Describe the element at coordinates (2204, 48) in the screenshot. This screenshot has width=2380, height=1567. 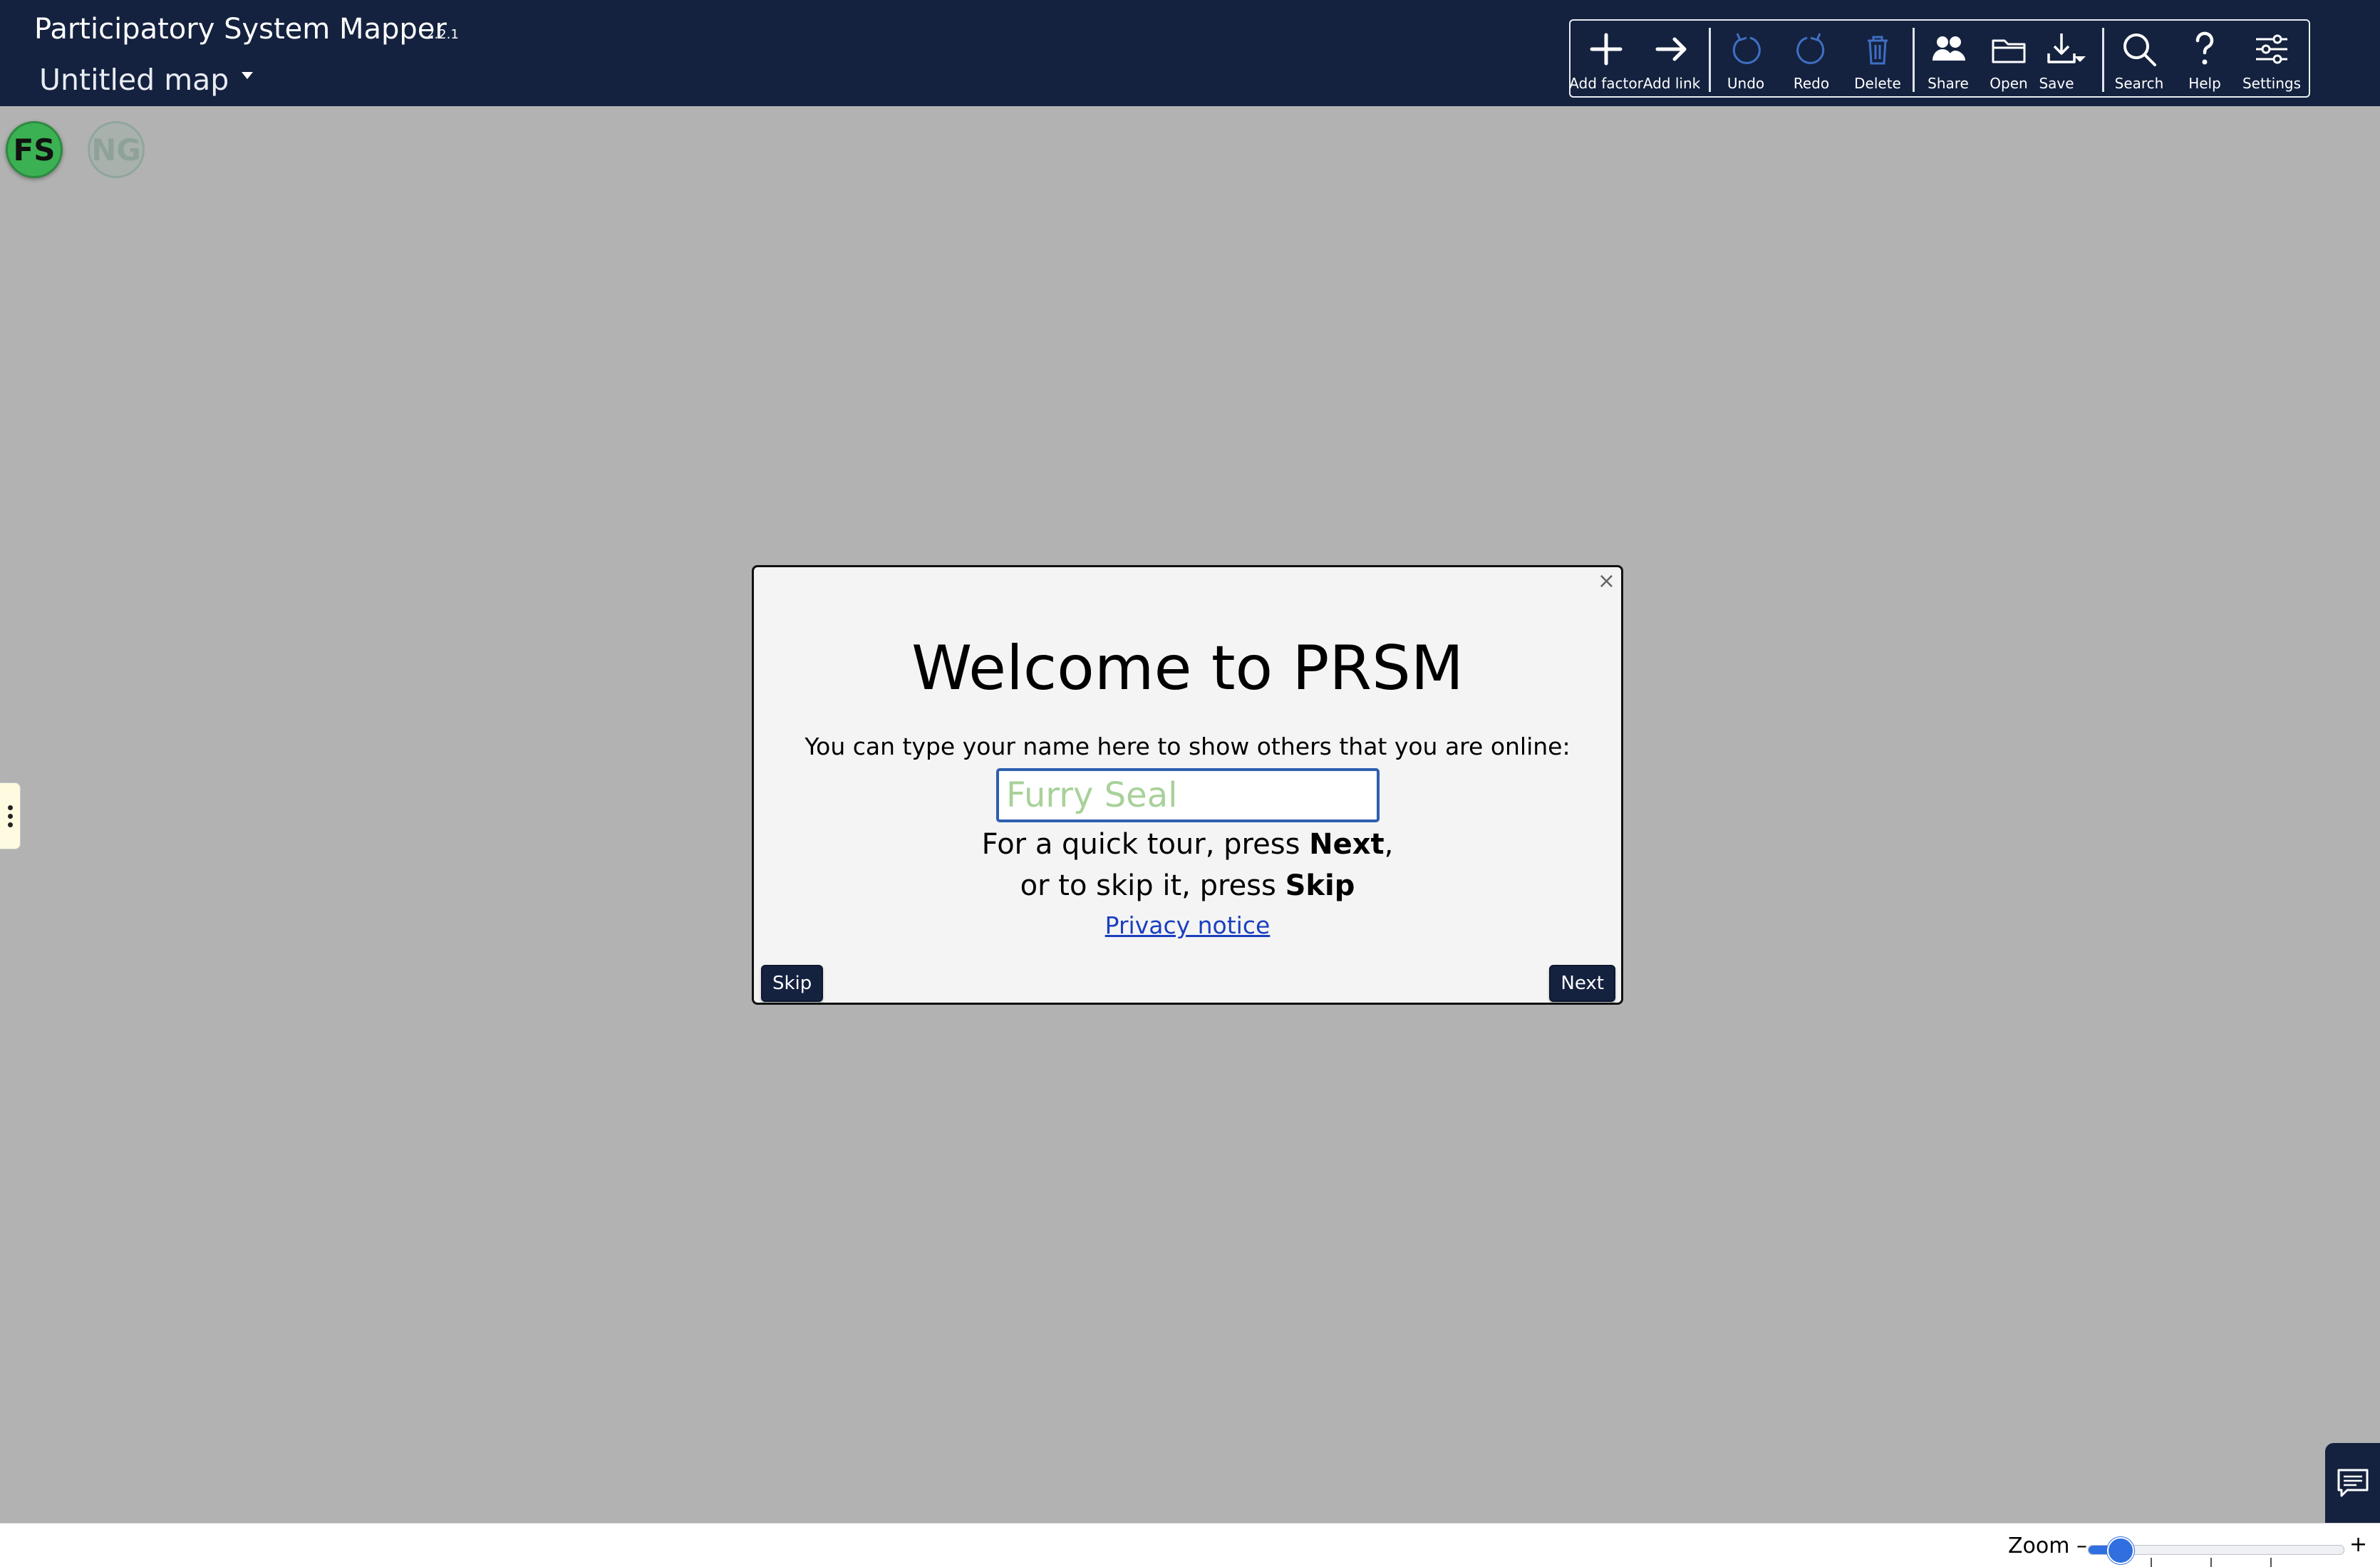
I see `question-icon` at that location.